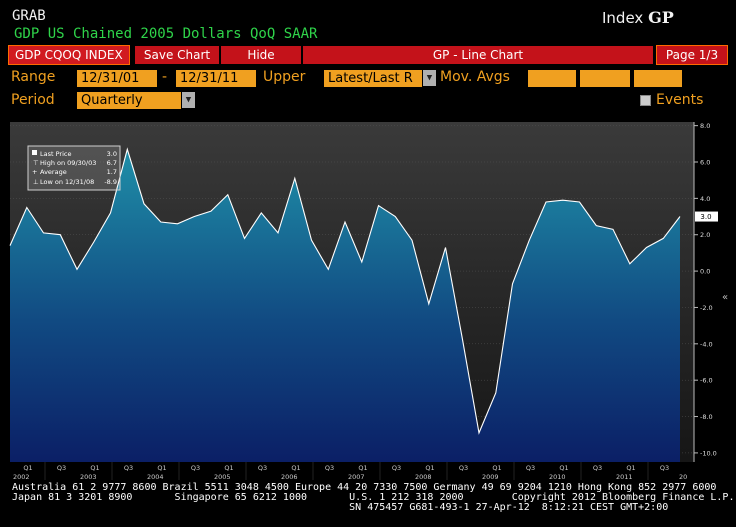  I want to click on ticker-field: GDP CQOQ INDEX, so click(69, 55).